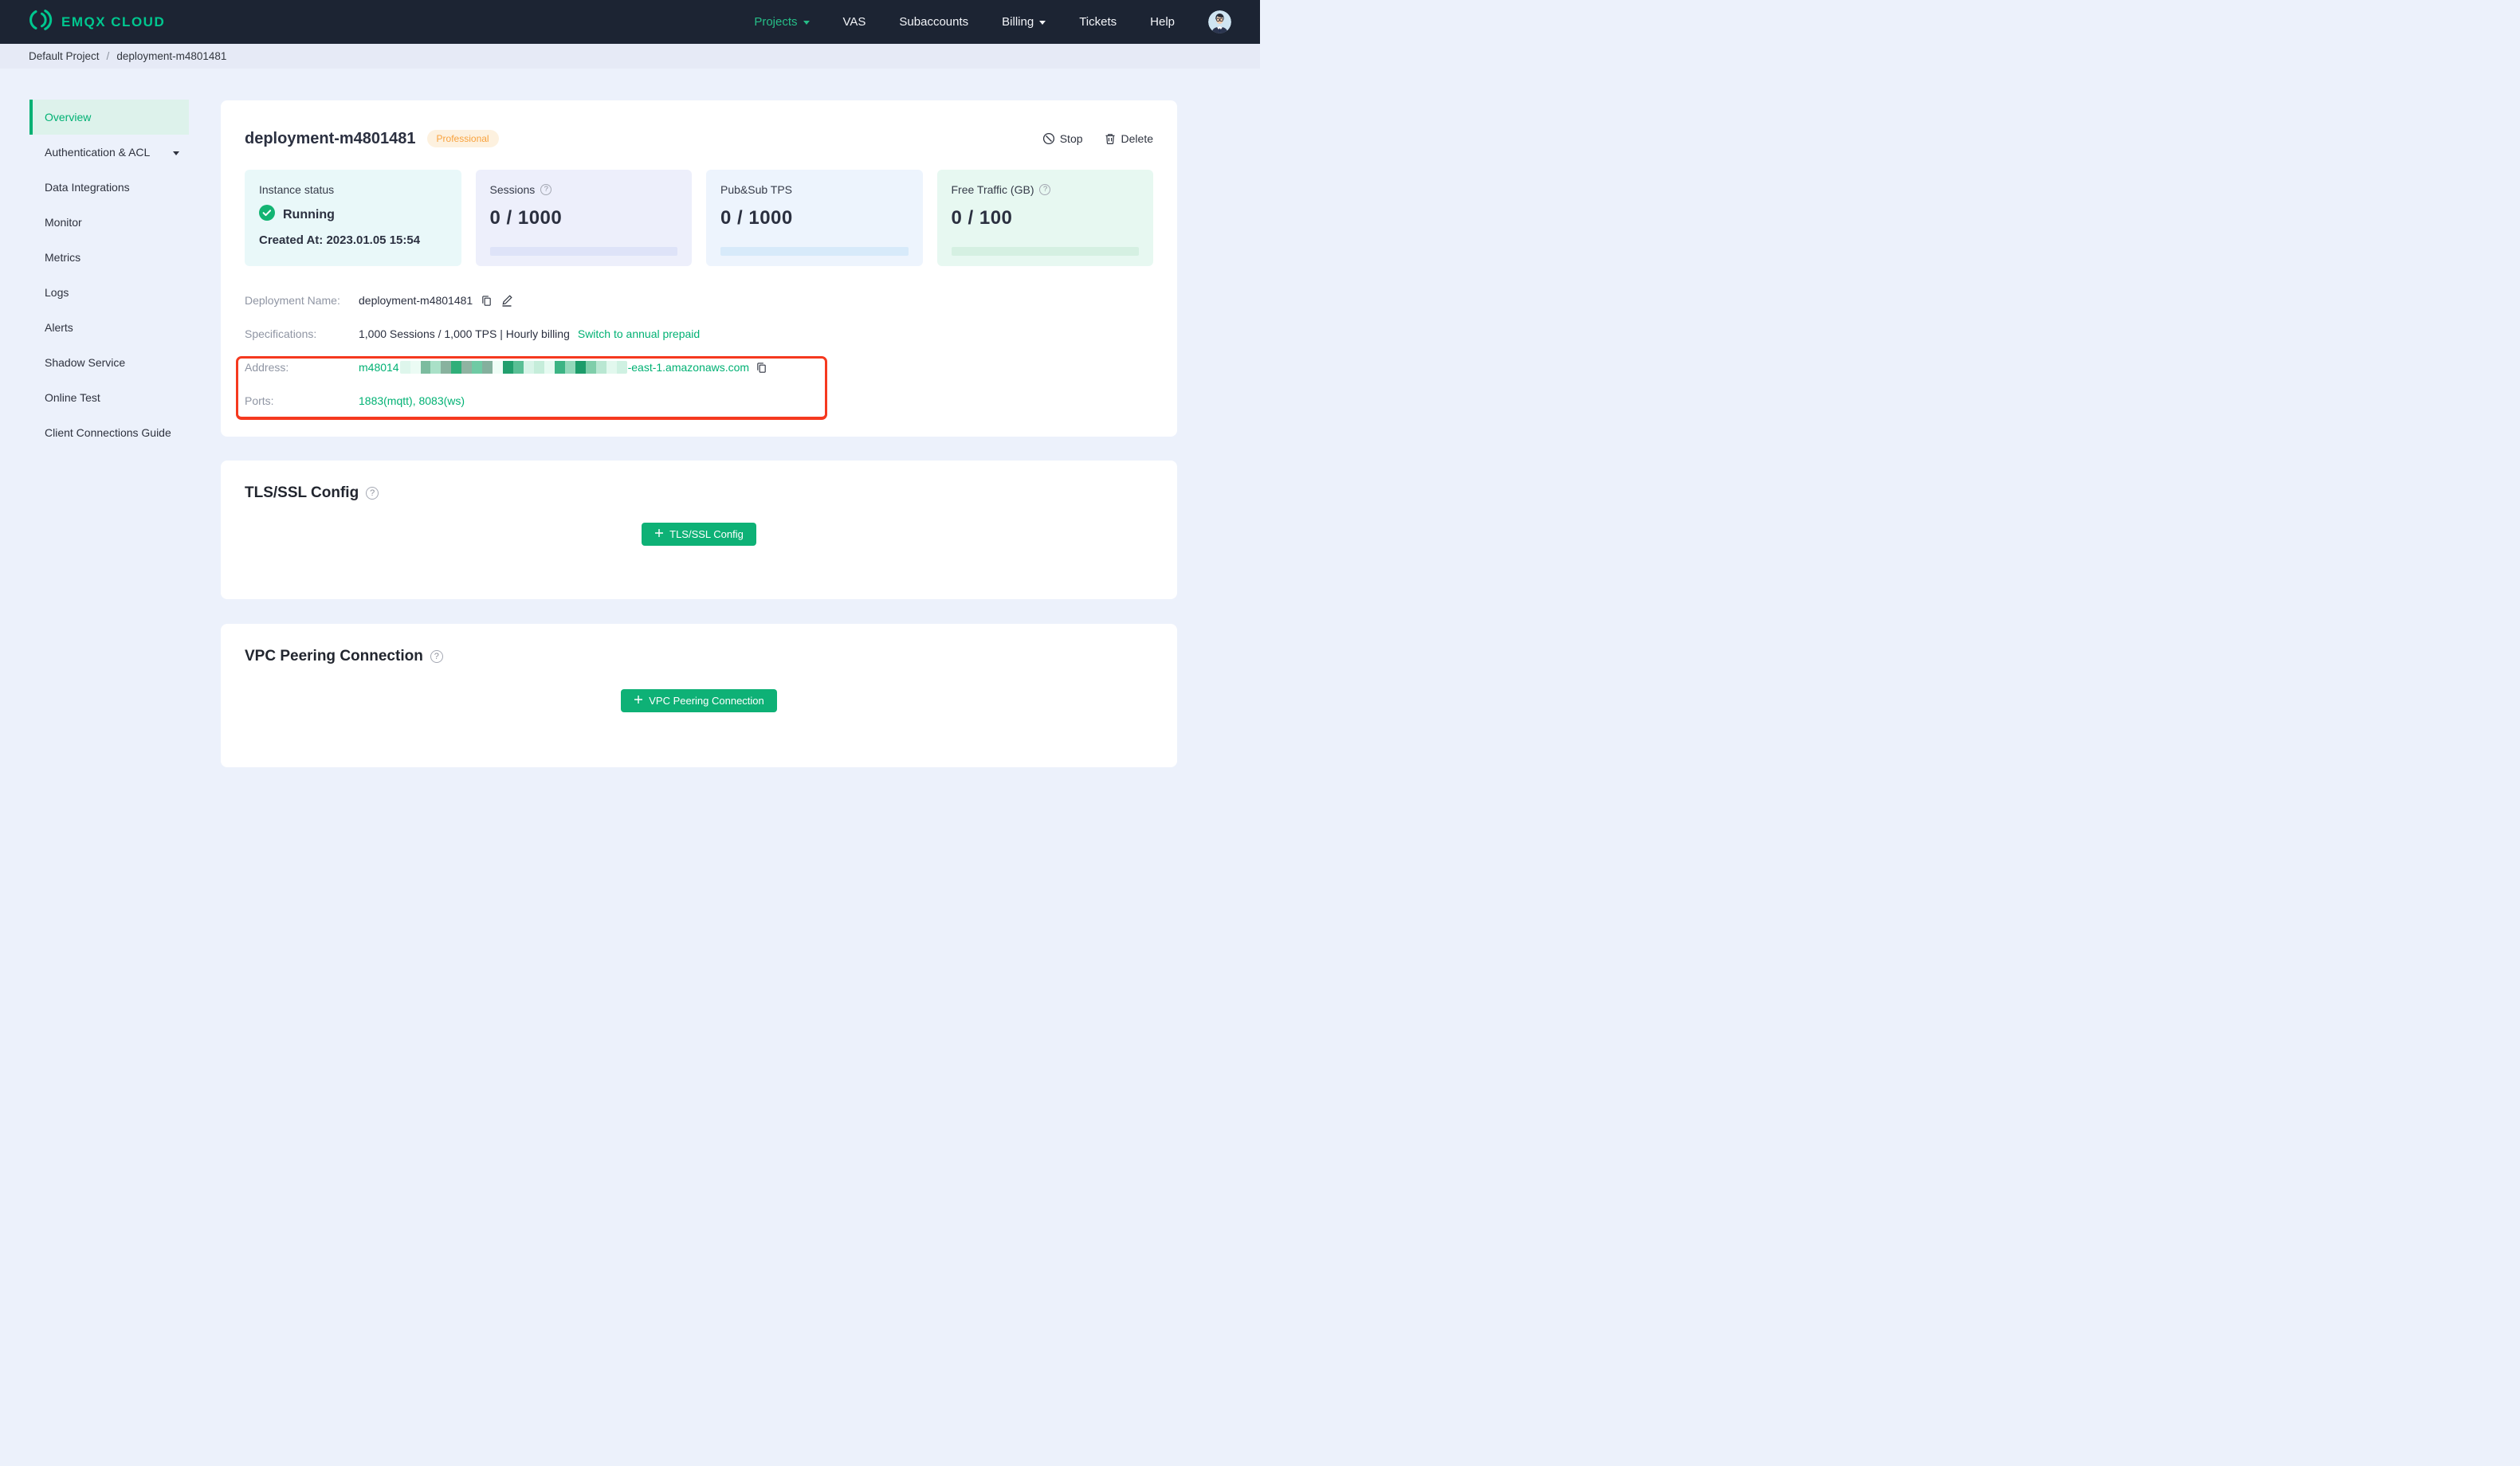  I want to click on address-value: m48014 -east-1.amazonaws.com, so click(554, 367).